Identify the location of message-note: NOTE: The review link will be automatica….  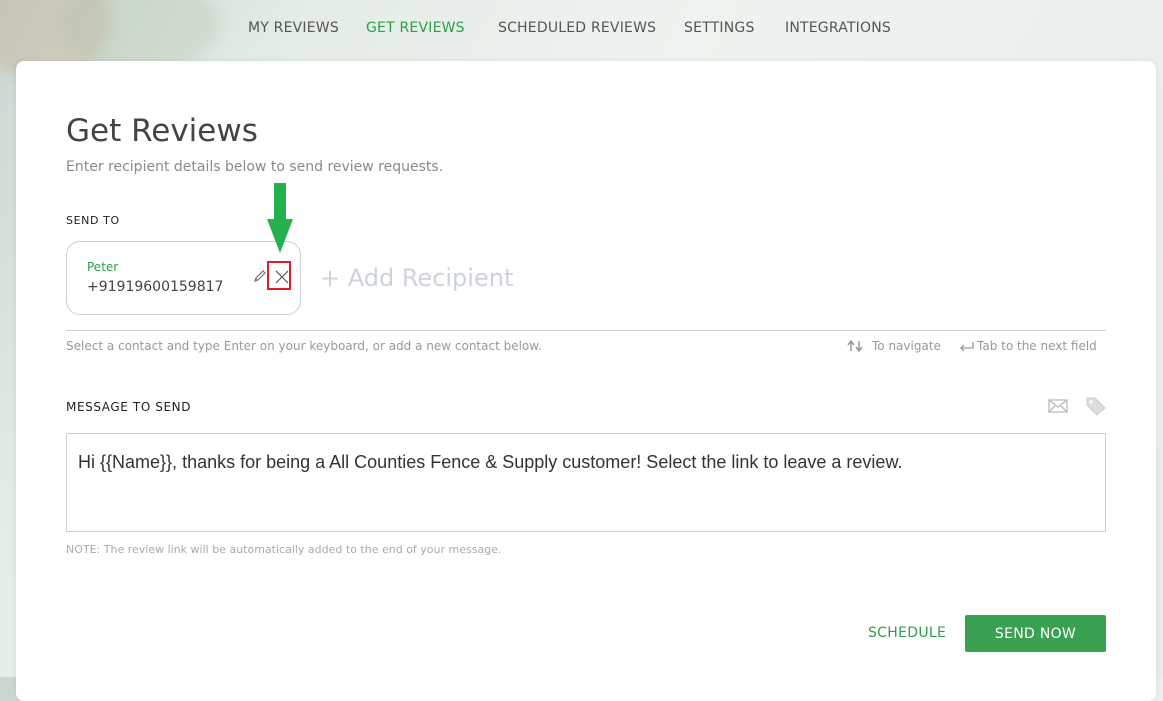
(284, 549).